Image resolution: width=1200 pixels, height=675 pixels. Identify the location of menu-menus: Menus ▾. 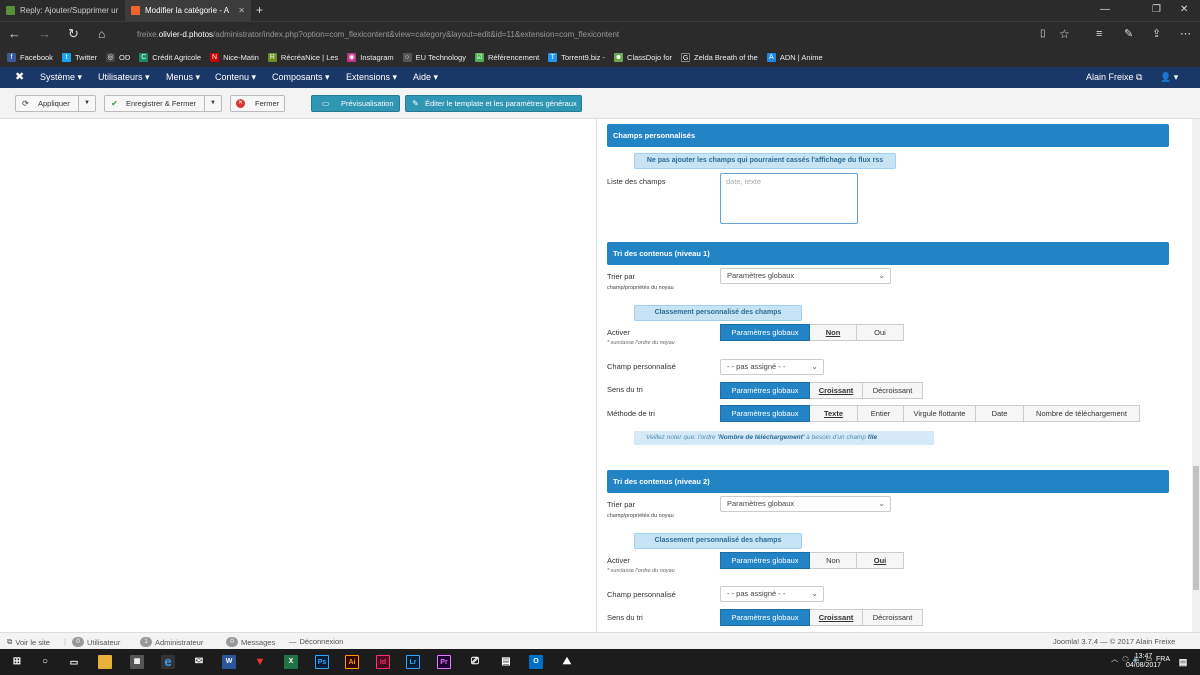
(183, 77).